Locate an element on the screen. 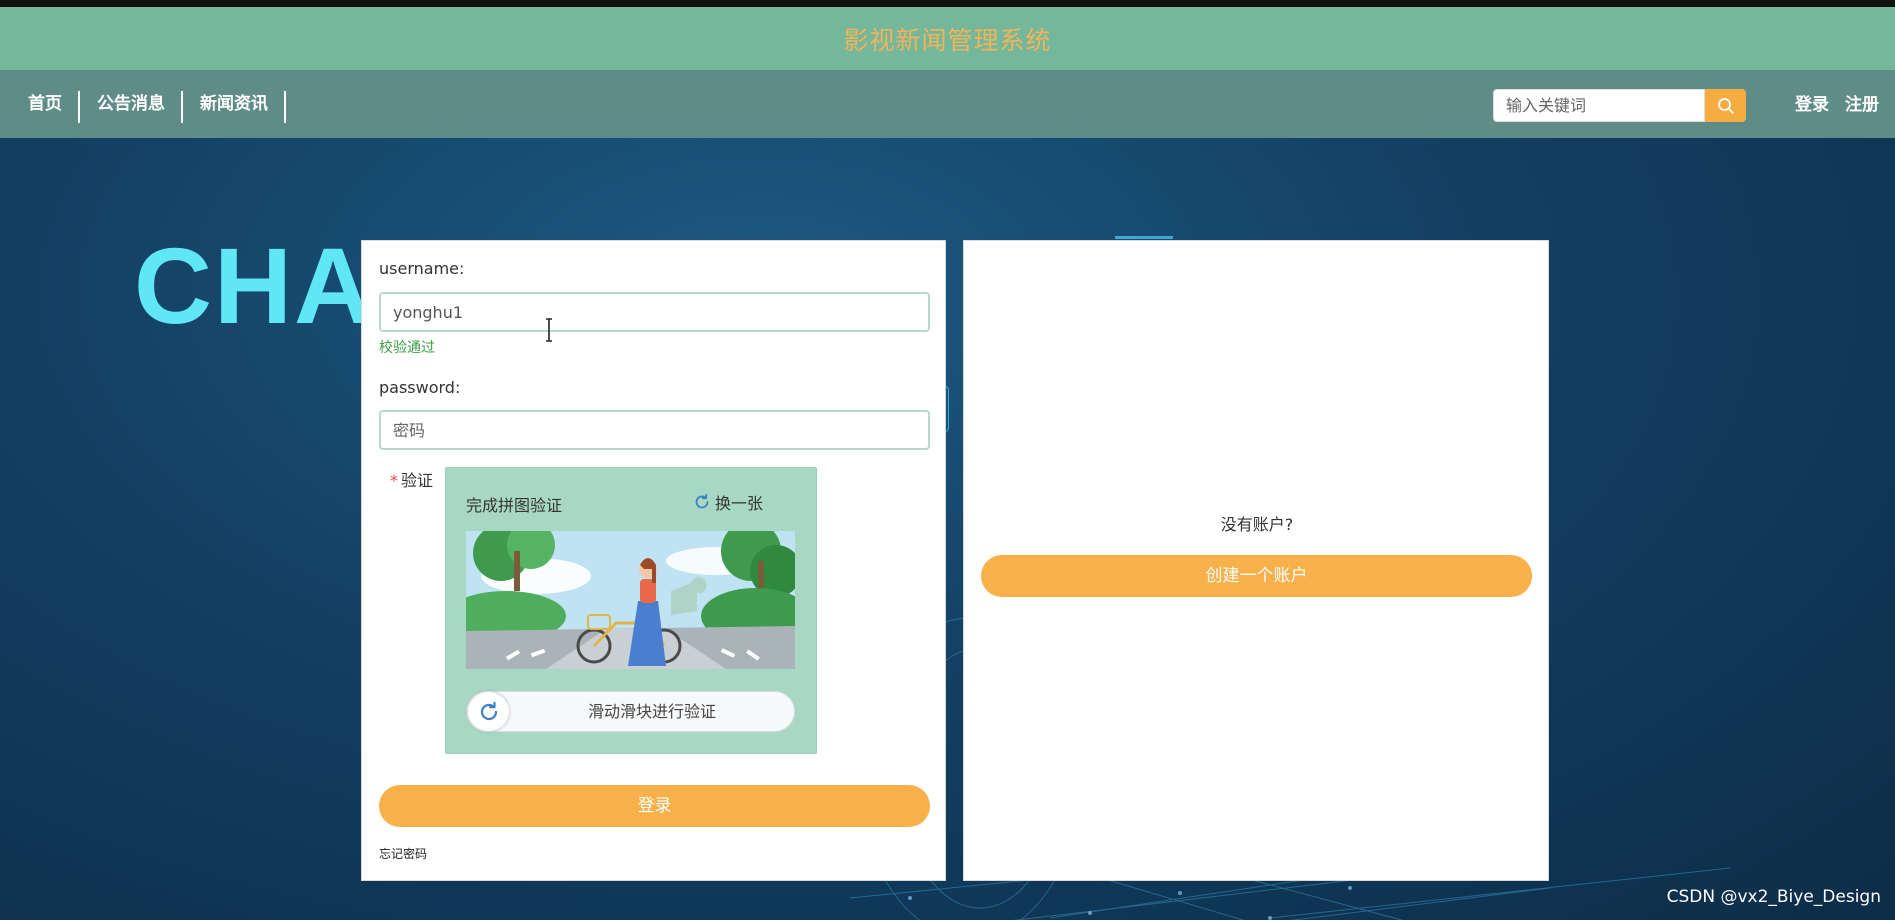 This screenshot has width=1895, height=920. search-icon is located at coordinates (1725, 105).